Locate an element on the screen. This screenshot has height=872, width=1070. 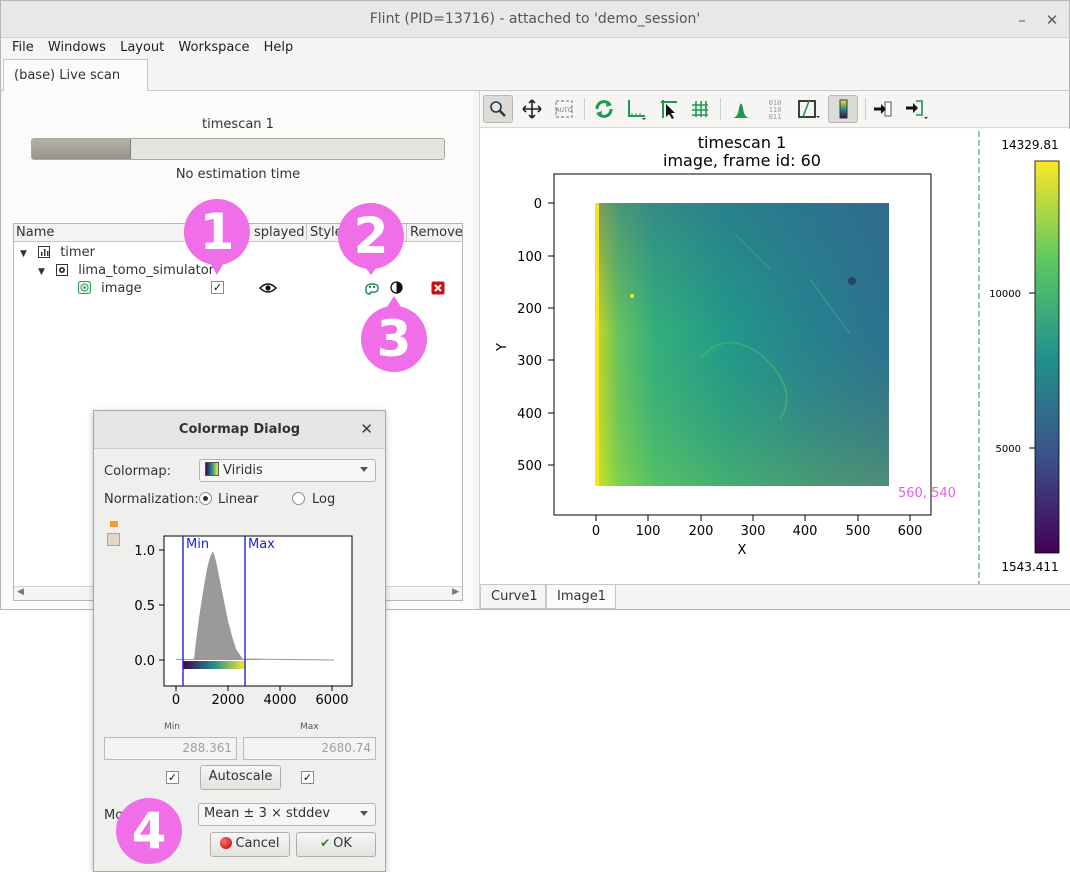
y-tick-label: 100 is located at coordinates (529, 257).